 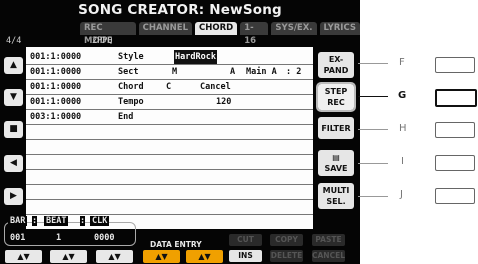 What do you see at coordinates (455, 196) in the screenshot?
I see `hardware-button-j` at bounding box center [455, 196].